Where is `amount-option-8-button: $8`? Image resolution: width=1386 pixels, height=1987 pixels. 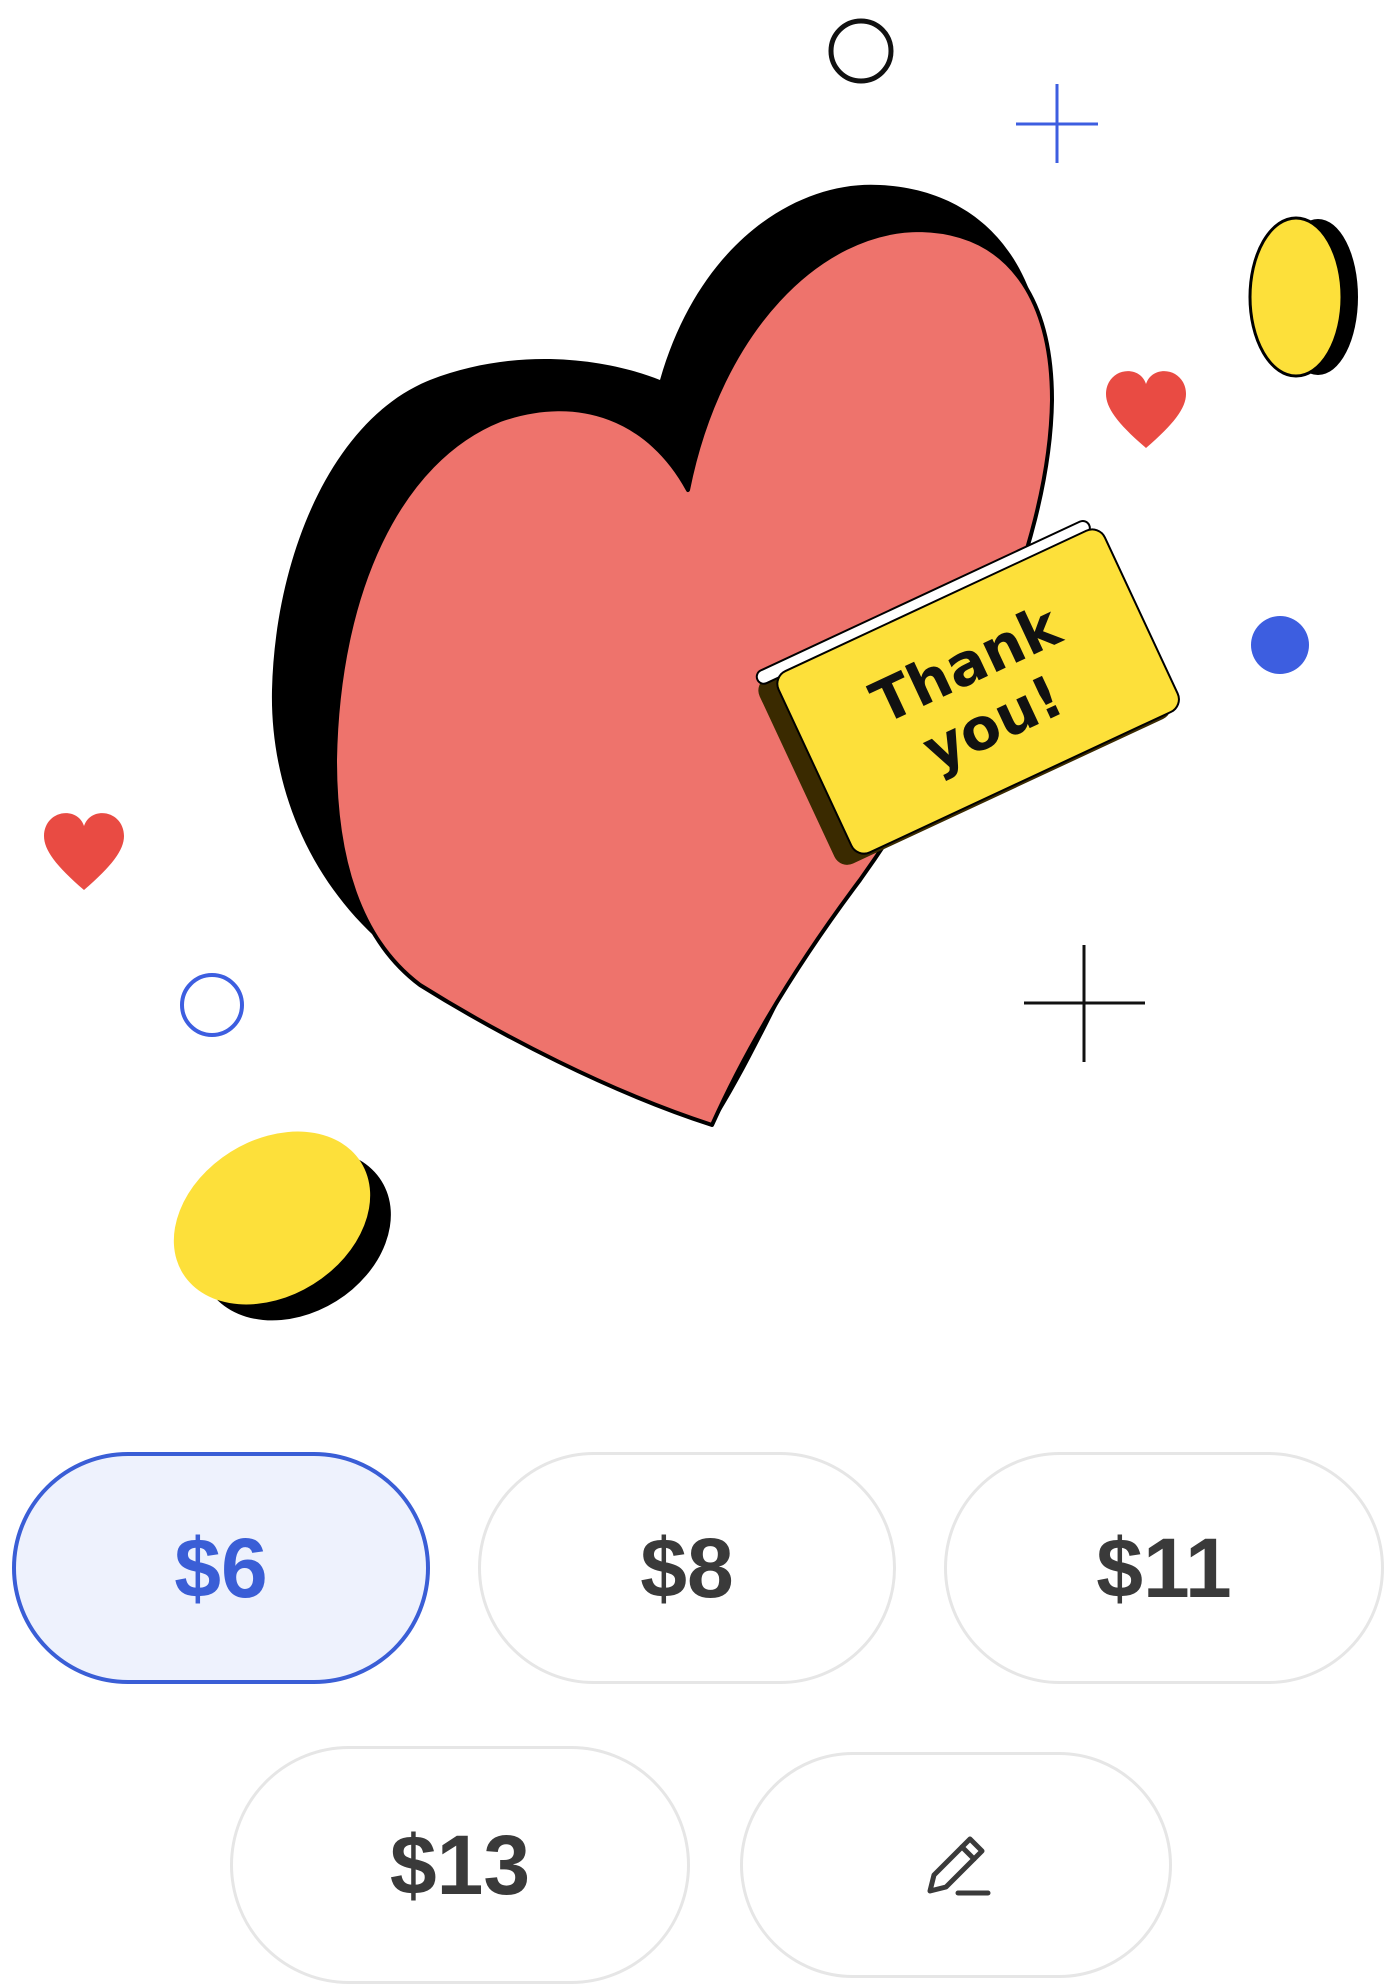
amount-option-8-button: $8 is located at coordinates (687, 1568).